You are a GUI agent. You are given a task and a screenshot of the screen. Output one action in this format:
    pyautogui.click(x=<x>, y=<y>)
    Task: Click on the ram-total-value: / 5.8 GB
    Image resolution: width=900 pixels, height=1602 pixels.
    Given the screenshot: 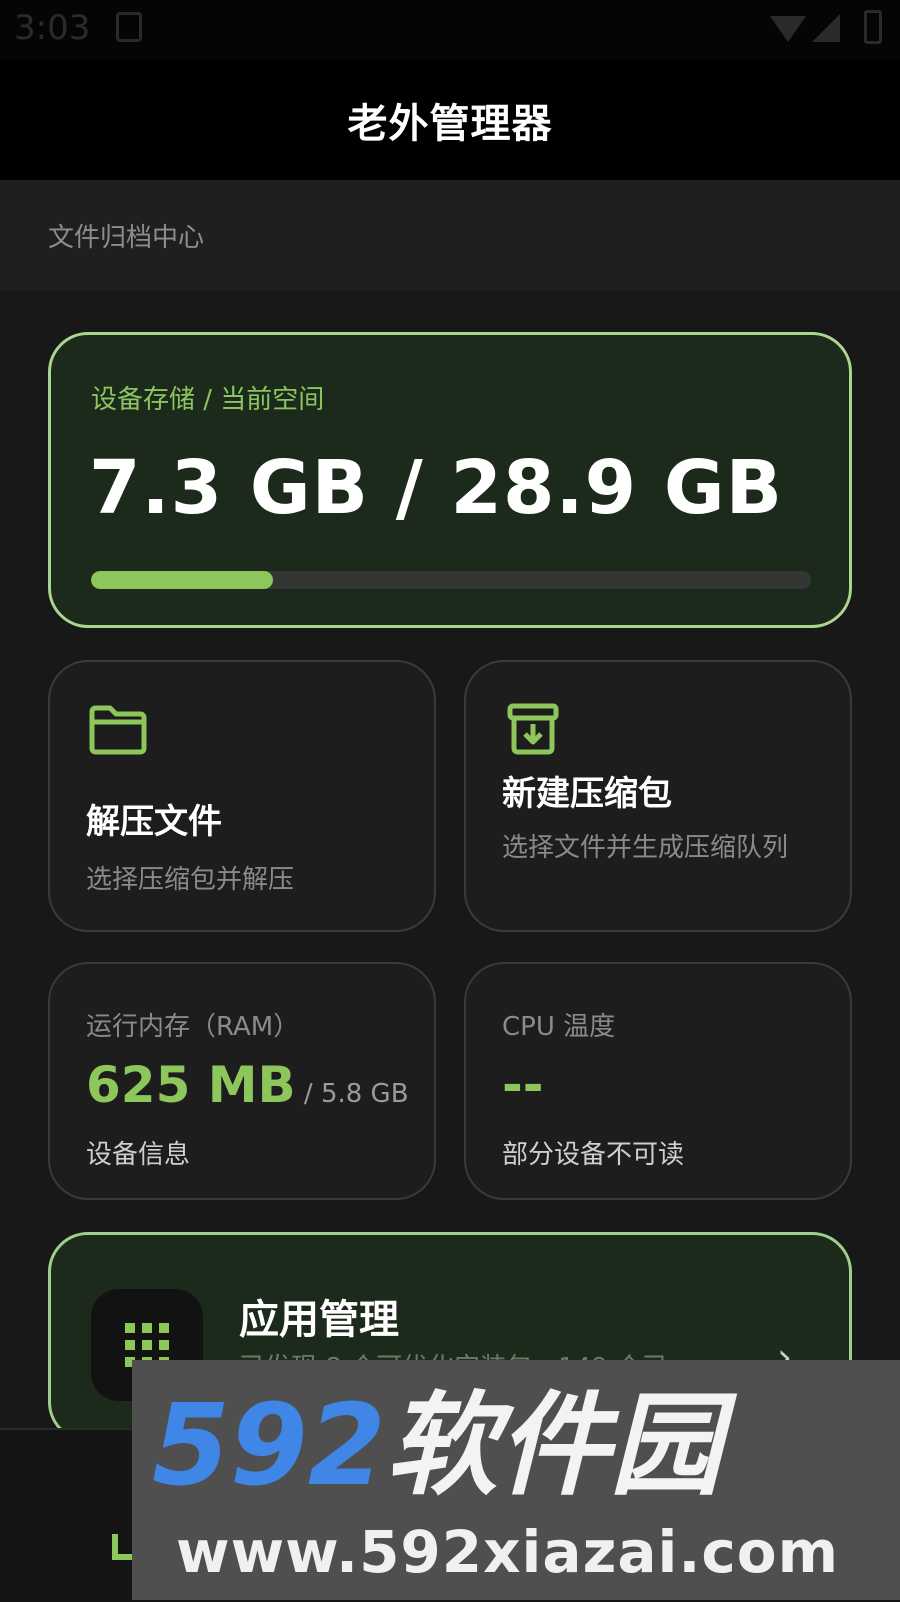 What is the action you would take?
    pyautogui.click(x=352, y=1094)
    